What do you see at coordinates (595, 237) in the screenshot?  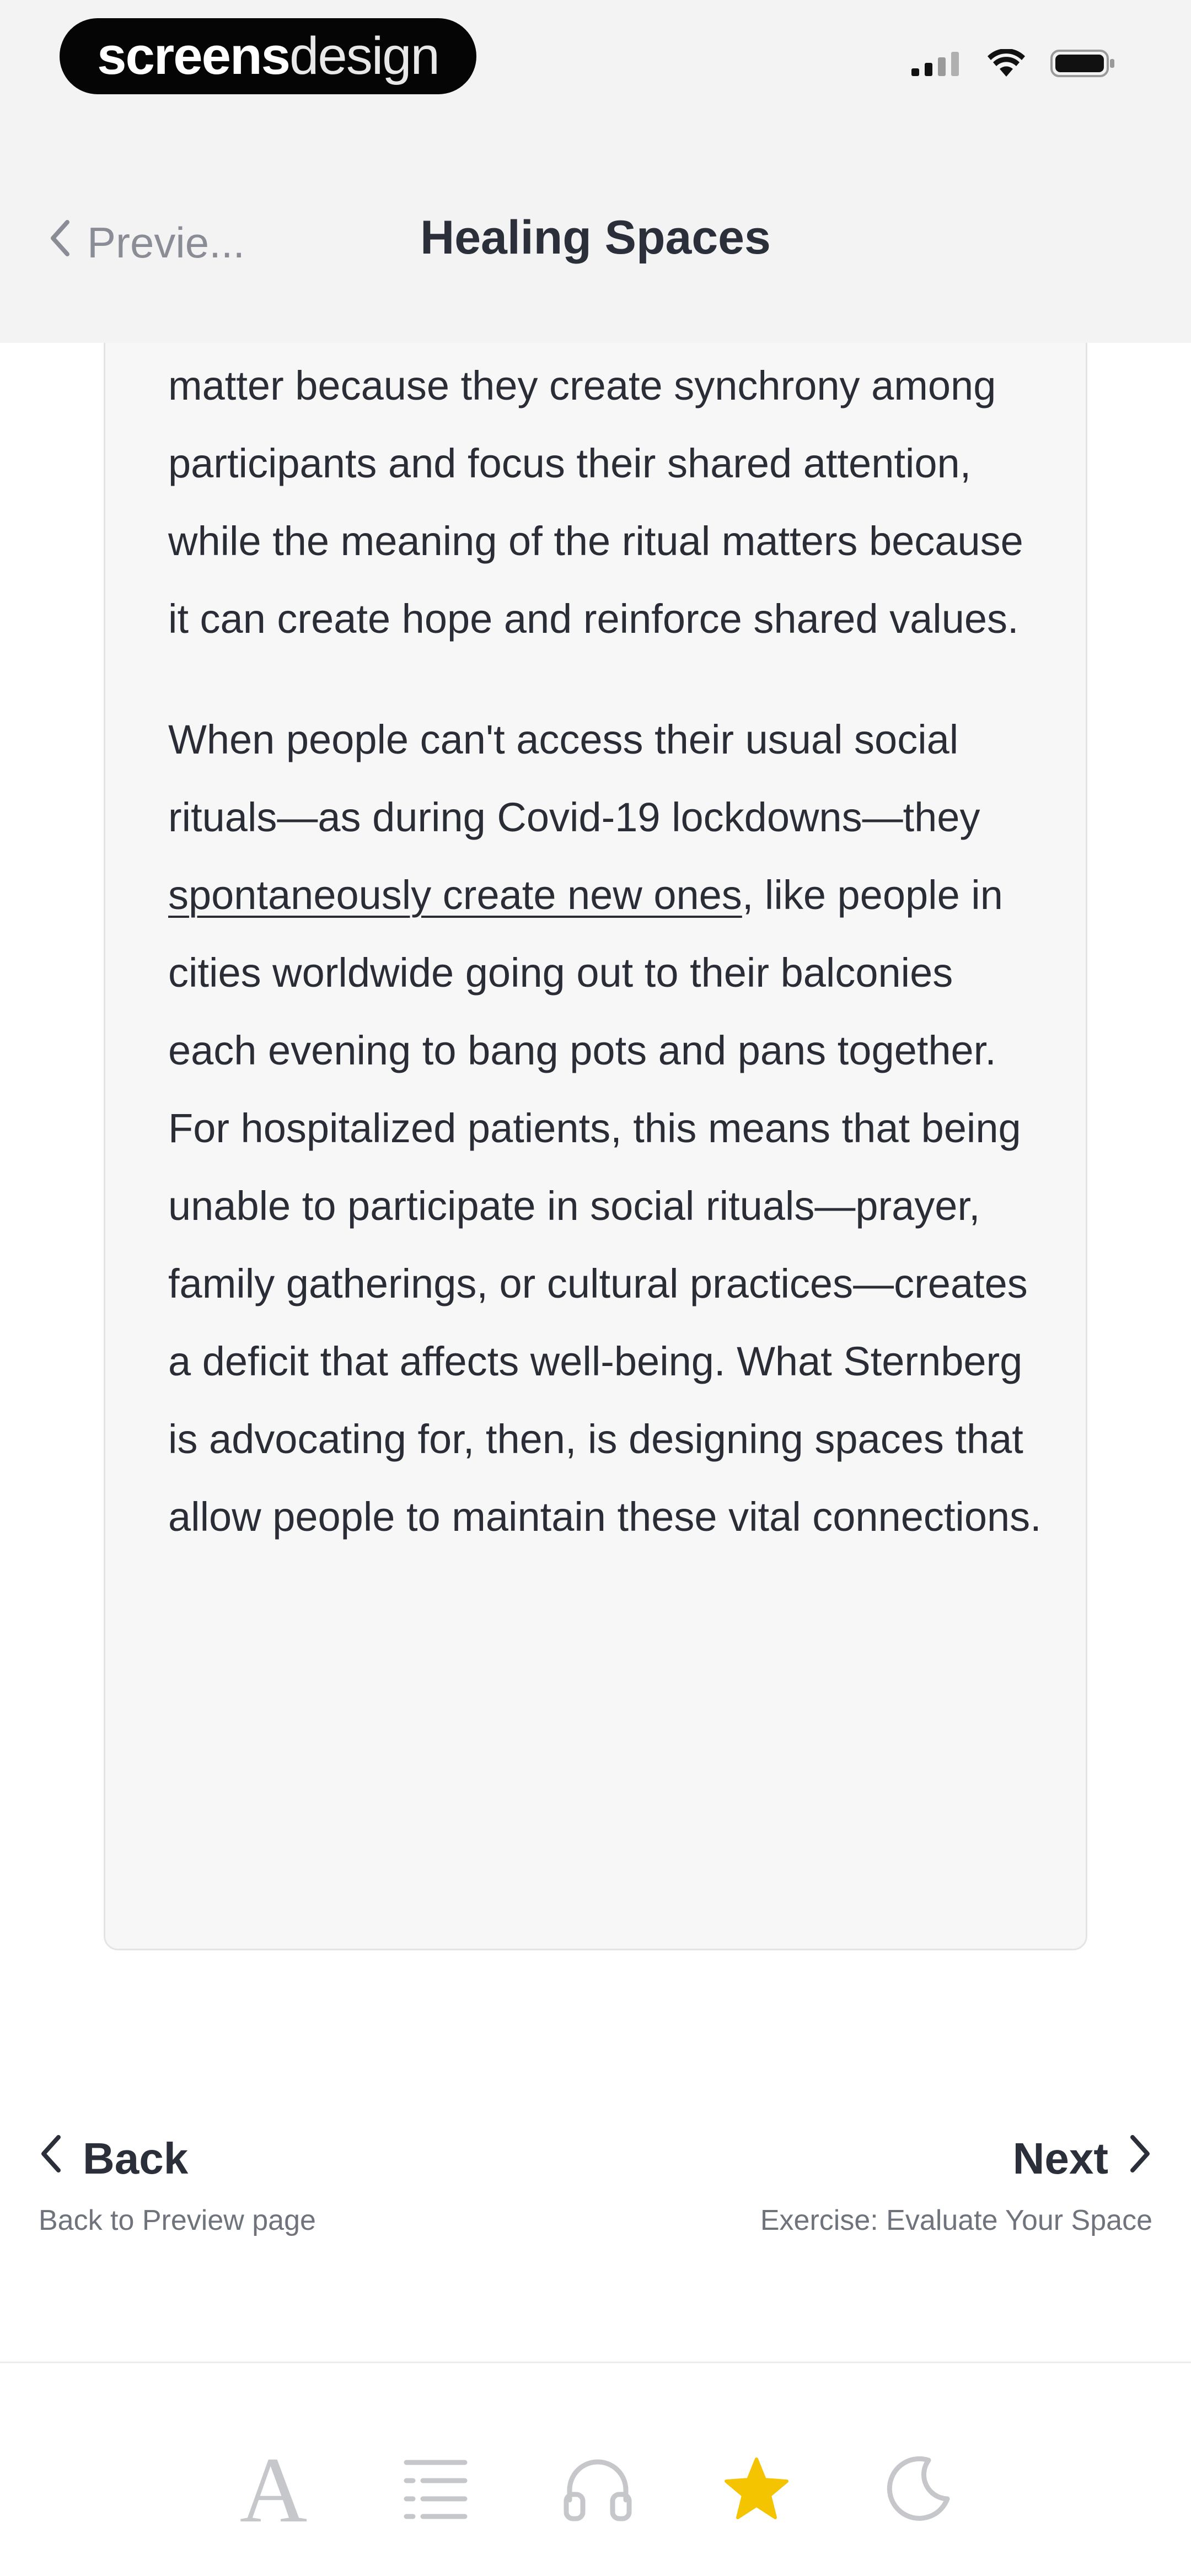 I see `page-title: Healing Spaces` at bounding box center [595, 237].